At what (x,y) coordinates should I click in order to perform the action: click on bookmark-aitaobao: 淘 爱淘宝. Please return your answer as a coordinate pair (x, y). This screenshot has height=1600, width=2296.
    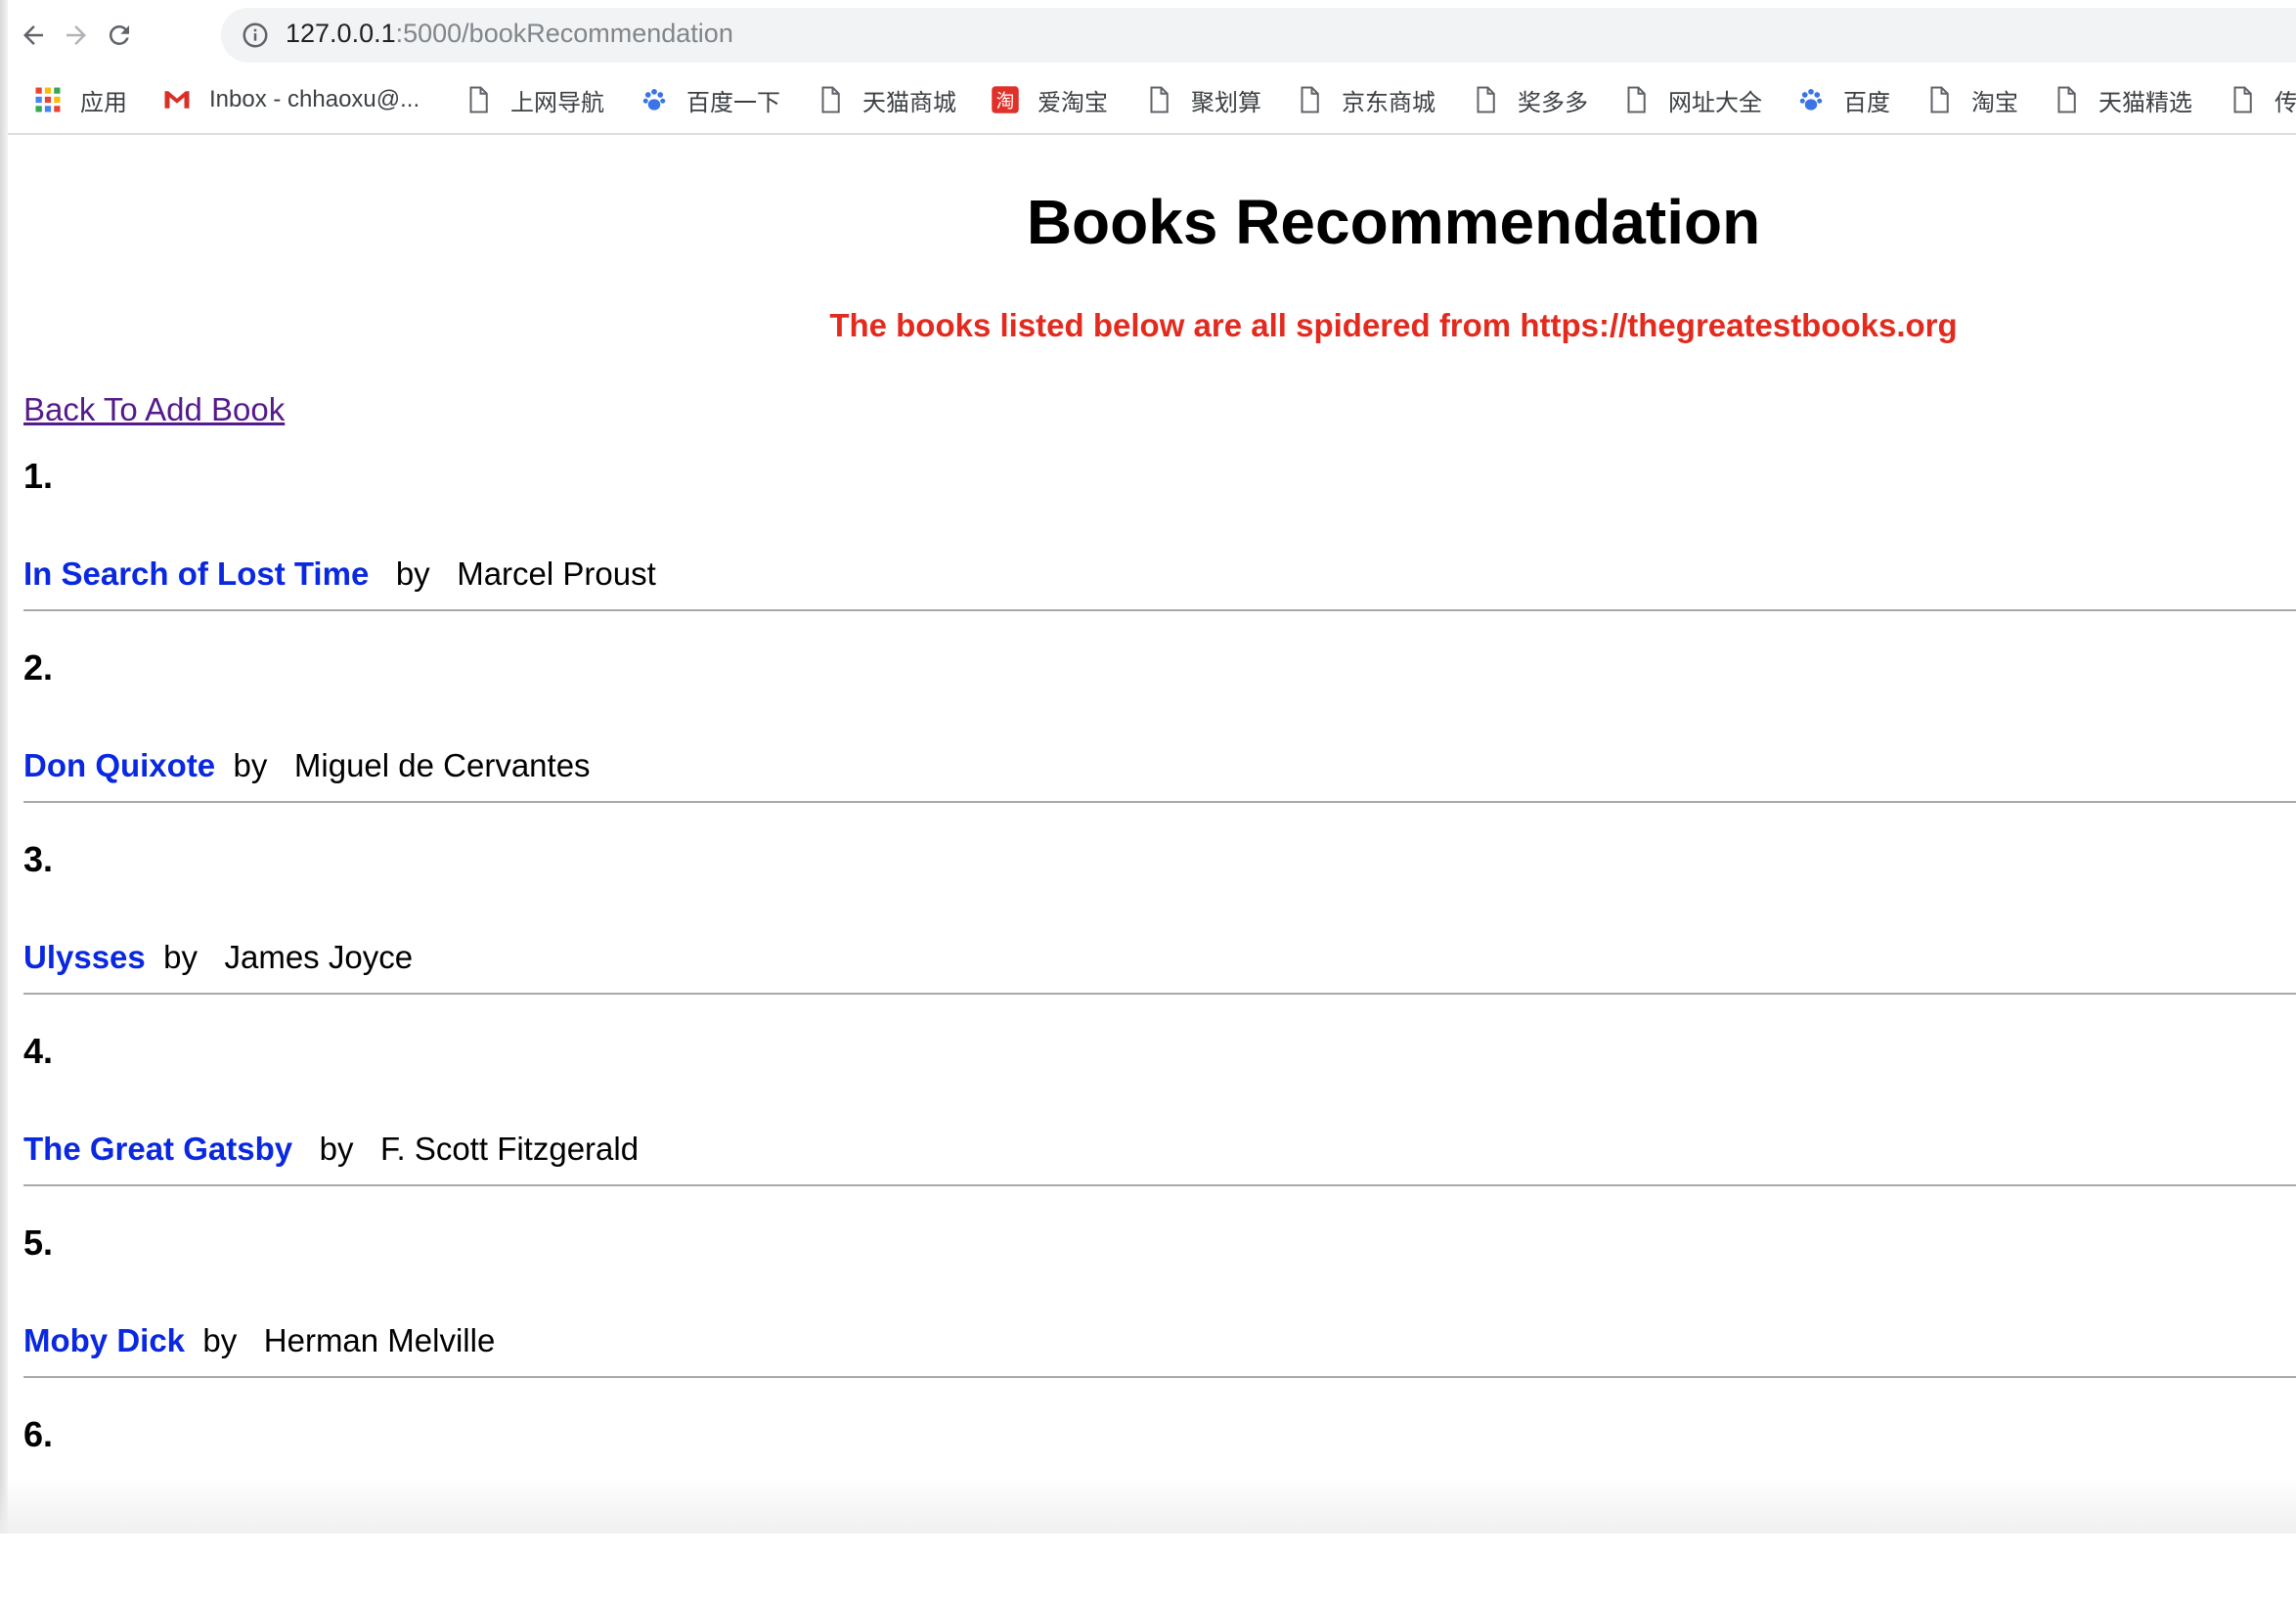
    Looking at the image, I should click on (1049, 99).